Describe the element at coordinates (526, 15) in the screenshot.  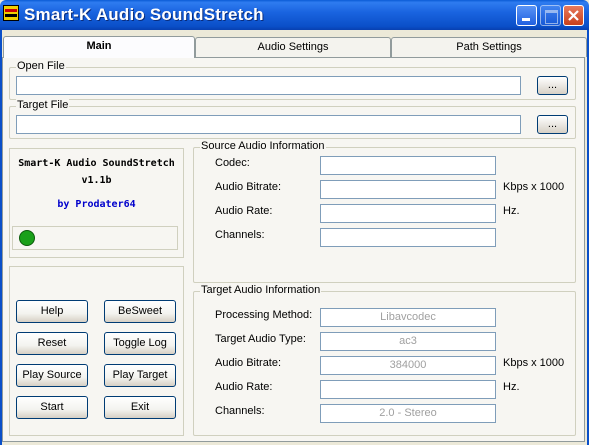
I see `minimize-button` at that location.